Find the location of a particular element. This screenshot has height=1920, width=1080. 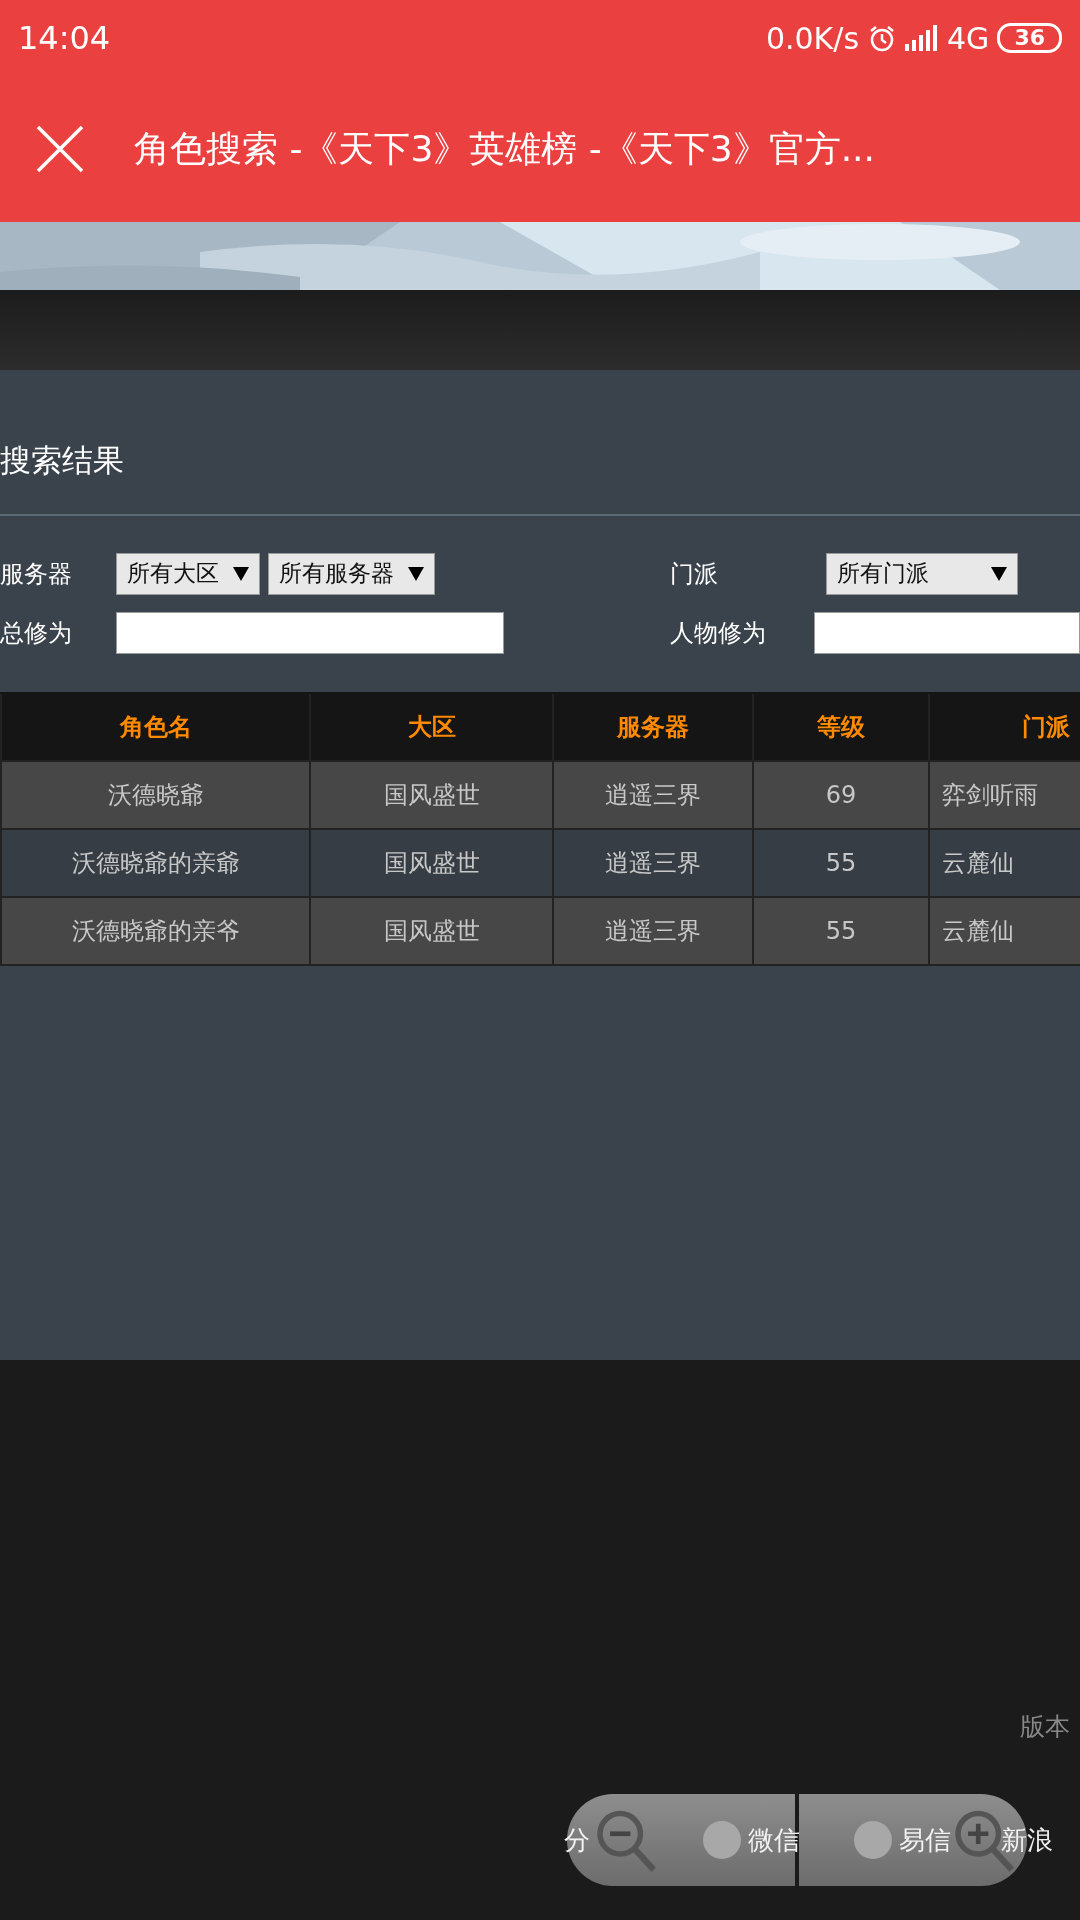

dropdown: 所有大区 is located at coordinates (188, 573).